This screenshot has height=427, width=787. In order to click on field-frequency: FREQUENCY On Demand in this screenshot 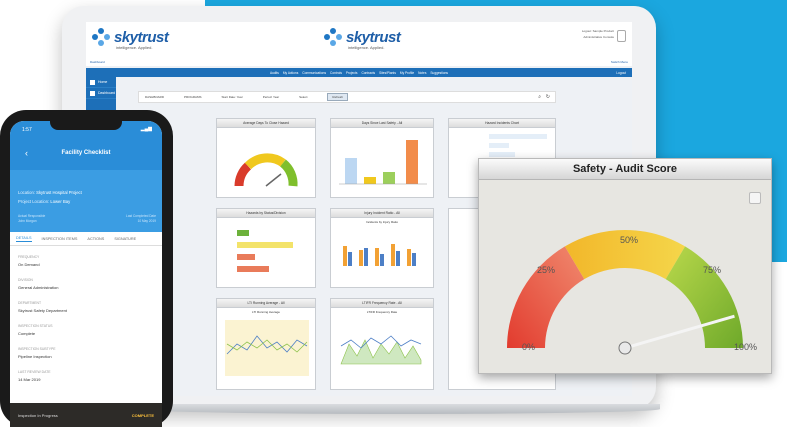, I will do `click(29, 261)`.